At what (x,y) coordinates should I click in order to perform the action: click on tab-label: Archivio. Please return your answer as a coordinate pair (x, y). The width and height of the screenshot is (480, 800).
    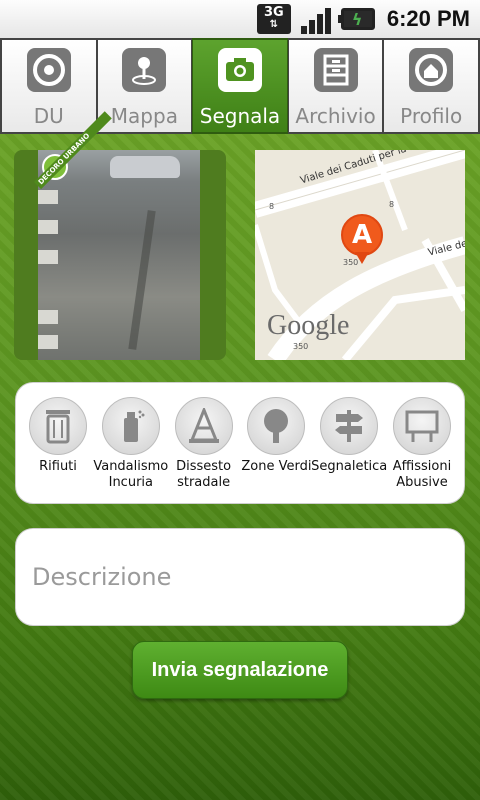
    Looking at the image, I should click on (335, 116).